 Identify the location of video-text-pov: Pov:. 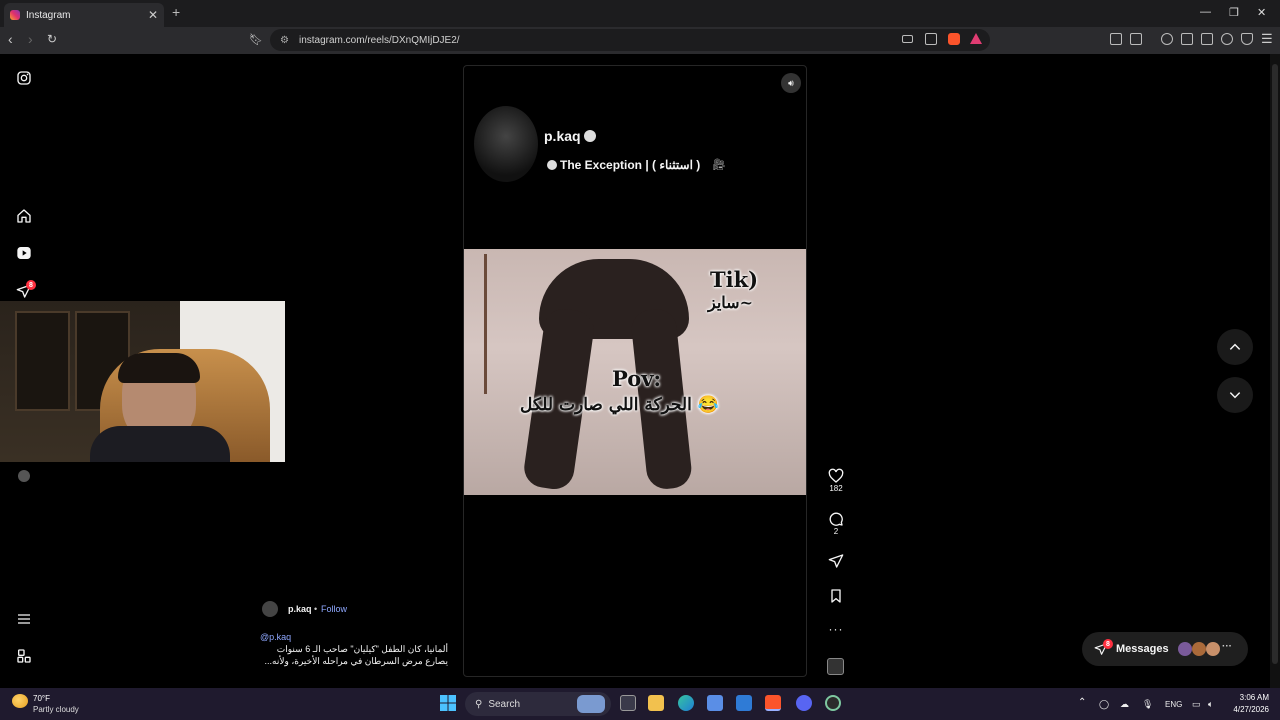
(637, 378).